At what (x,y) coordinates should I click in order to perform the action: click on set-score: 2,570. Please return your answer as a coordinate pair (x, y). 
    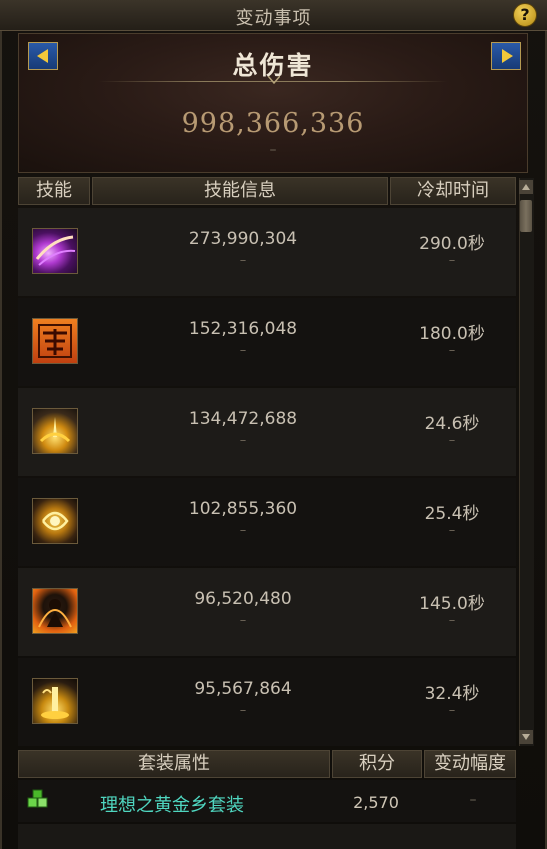
    Looking at the image, I should click on (376, 802).